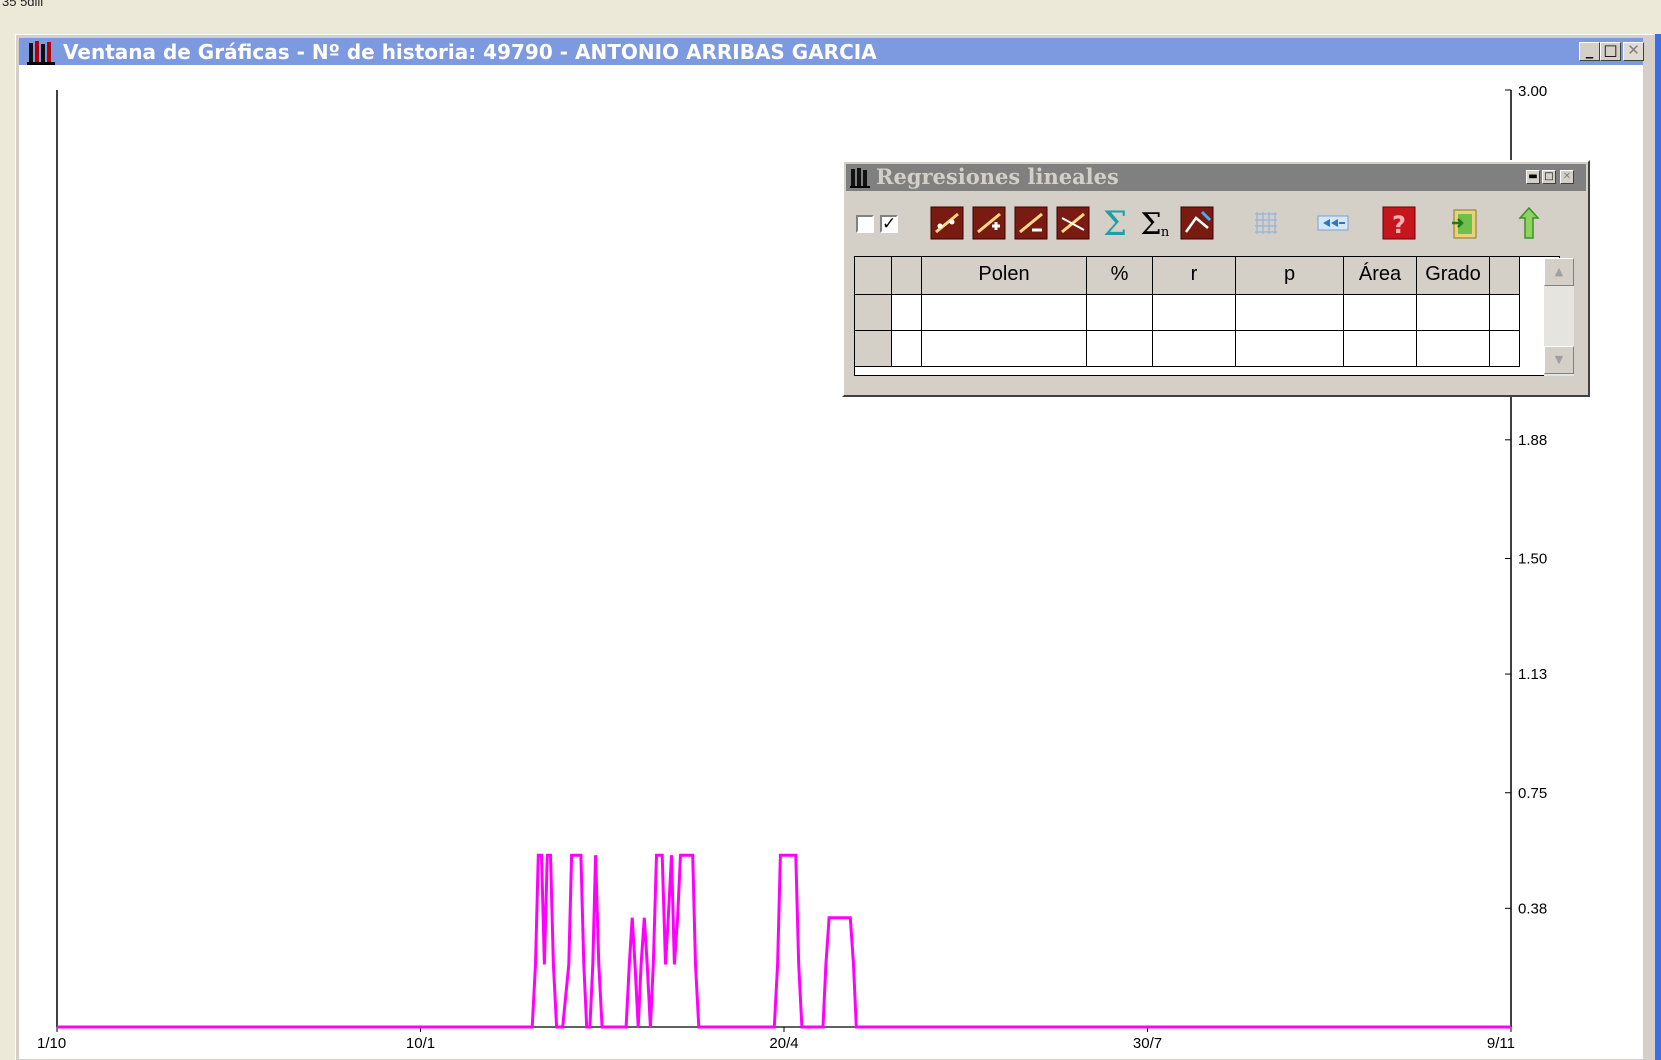  What do you see at coordinates (997, 176) in the screenshot?
I see `regression-title: Regresiones lineales` at bounding box center [997, 176].